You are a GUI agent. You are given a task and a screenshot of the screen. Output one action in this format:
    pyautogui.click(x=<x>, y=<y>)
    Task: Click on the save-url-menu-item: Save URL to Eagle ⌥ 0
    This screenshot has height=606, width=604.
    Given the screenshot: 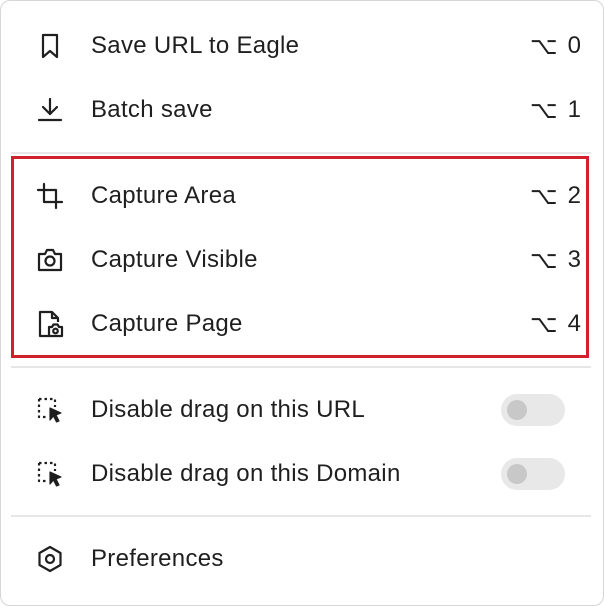 What is the action you would take?
    pyautogui.click(x=298, y=46)
    